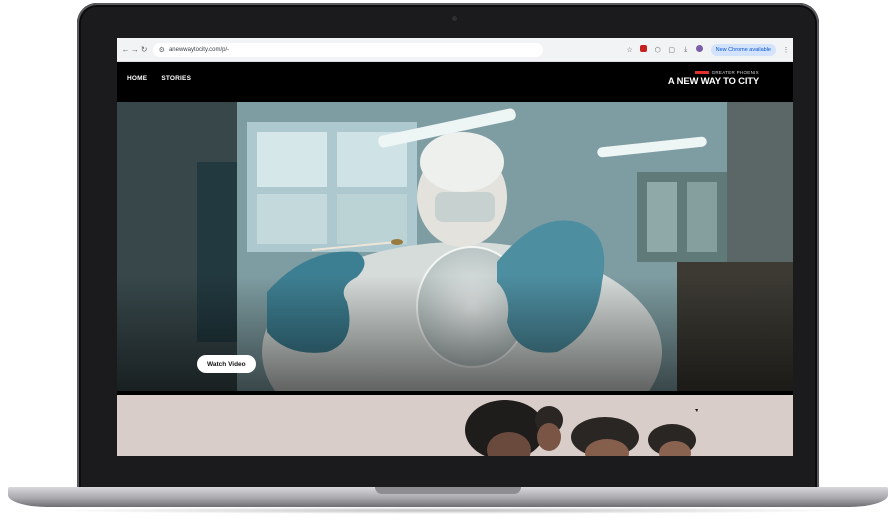 Image resolution: width=896 pixels, height=518 pixels. I want to click on brand-subtitle: GREATER PHOENIX, so click(713, 72).